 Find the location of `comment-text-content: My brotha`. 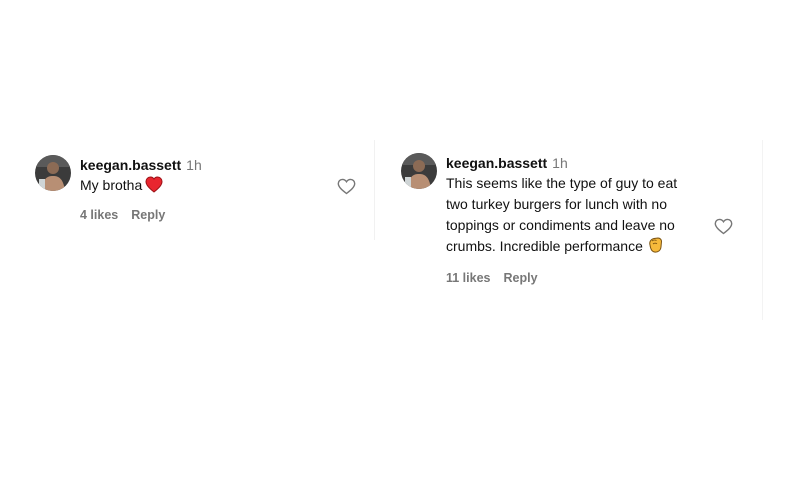

comment-text-content: My brotha is located at coordinates (111, 185).